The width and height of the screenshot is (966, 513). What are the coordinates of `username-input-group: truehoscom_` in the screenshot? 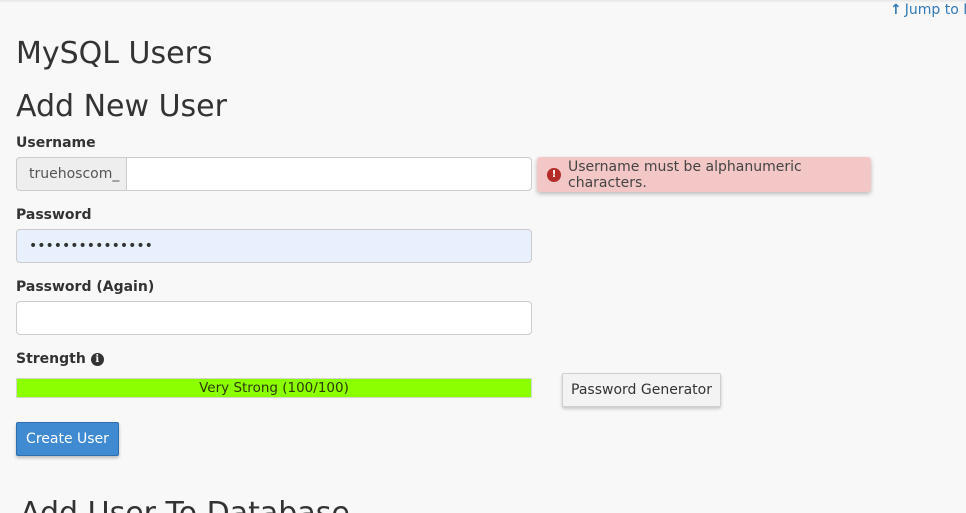 It's located at (274, 174).